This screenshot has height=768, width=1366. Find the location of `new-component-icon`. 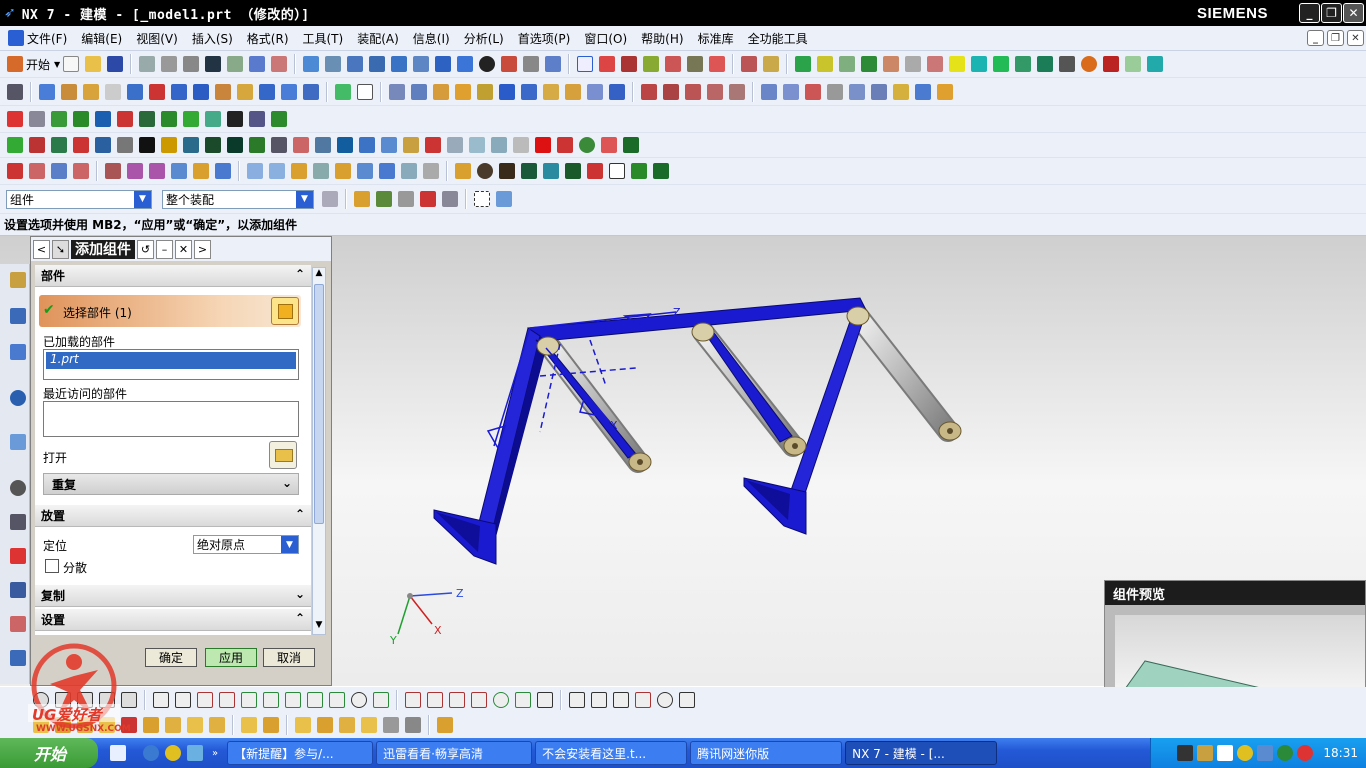

new-component-icon is located at coordinates (37, 171).